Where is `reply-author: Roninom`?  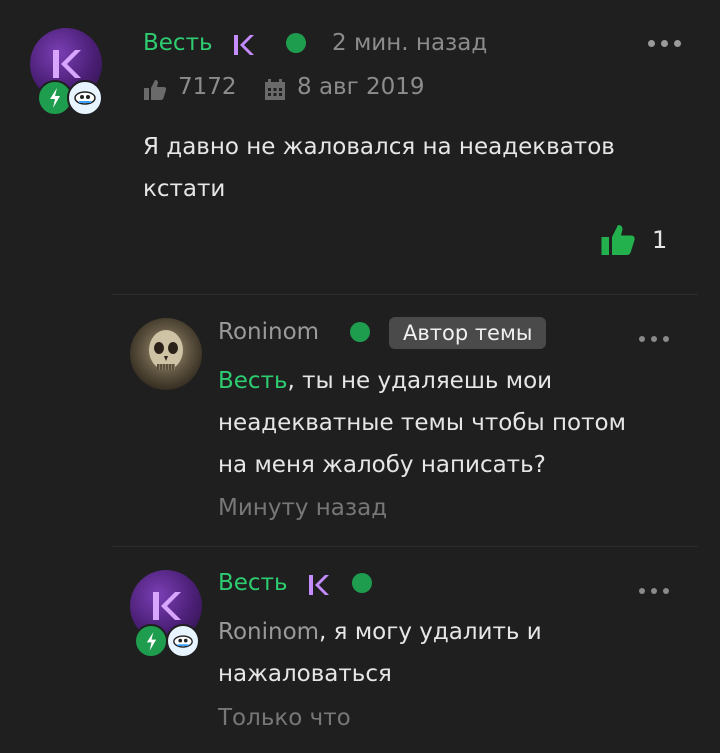
reply-author: Roninom is located at coordinates (268, 332).